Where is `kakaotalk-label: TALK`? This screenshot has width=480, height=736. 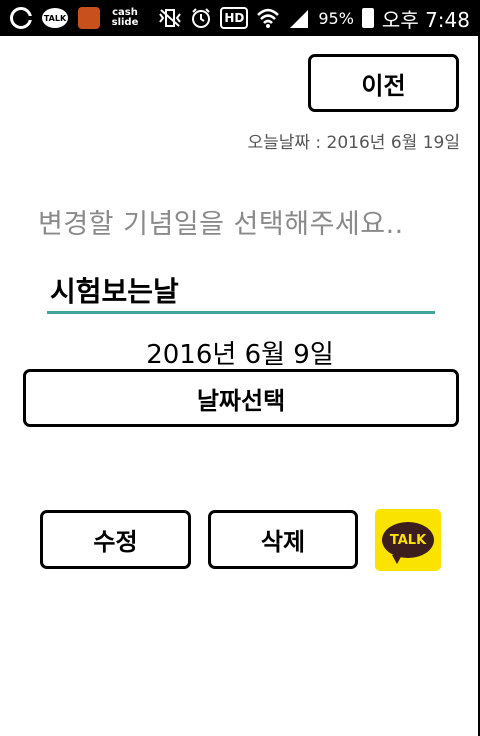
kakaotalk-label: TALK is located at coordinates (408, 540).